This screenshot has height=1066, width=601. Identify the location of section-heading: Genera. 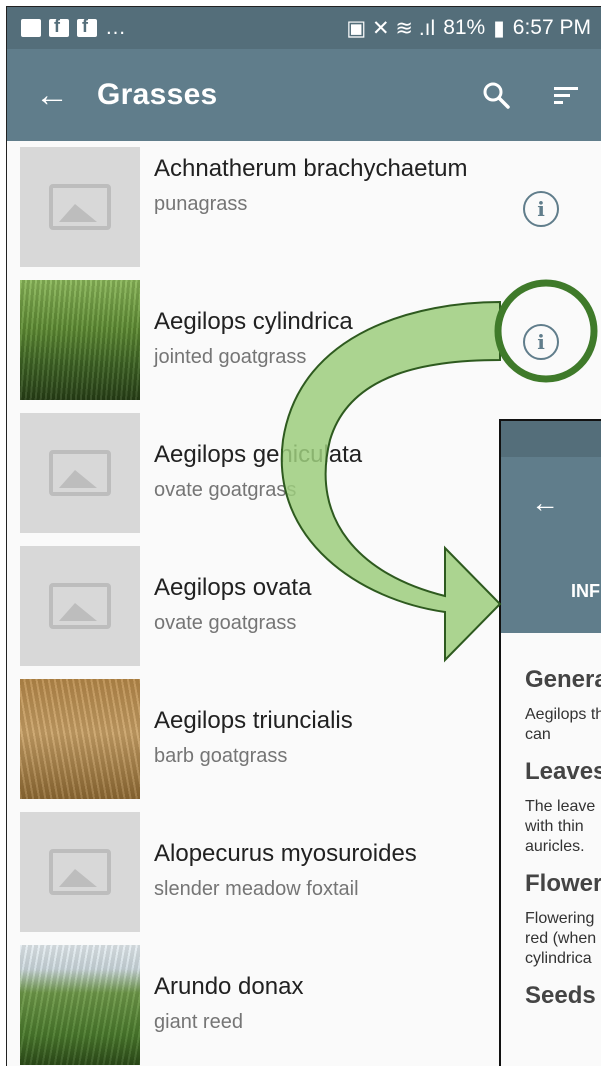
(563, 679).